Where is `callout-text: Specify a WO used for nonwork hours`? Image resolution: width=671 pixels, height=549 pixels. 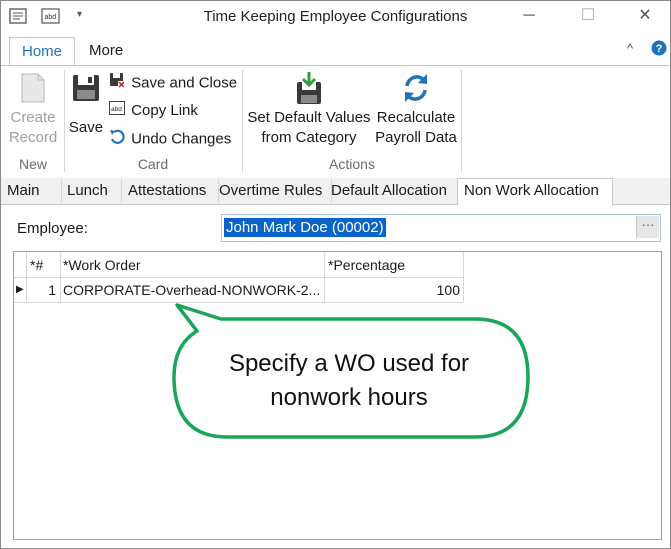
callout-text: Specify a WO used for nonwork hours is located at coordinates (349, 381).